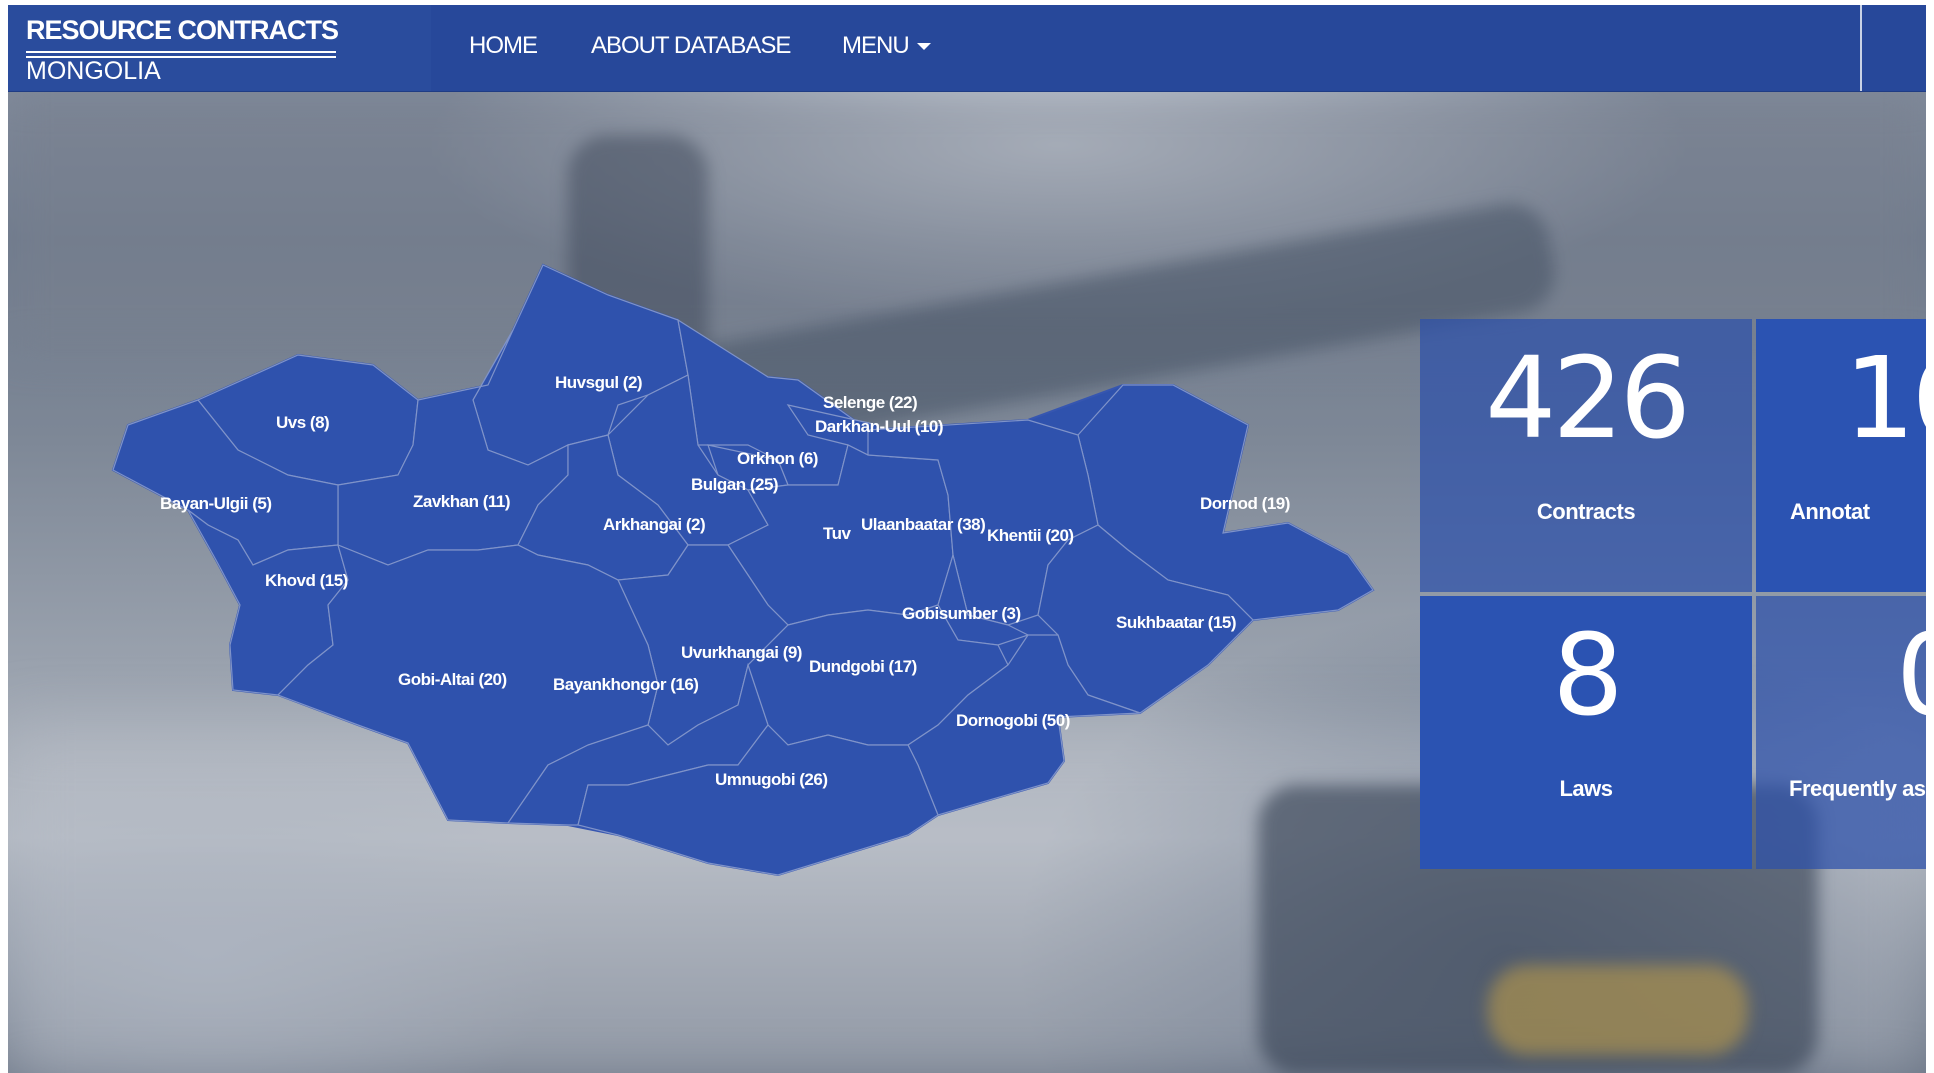 This screenshot has height=1073, width=1934. I want to click on province-label-bulgan: Bulgan (25), so click(734, 484).